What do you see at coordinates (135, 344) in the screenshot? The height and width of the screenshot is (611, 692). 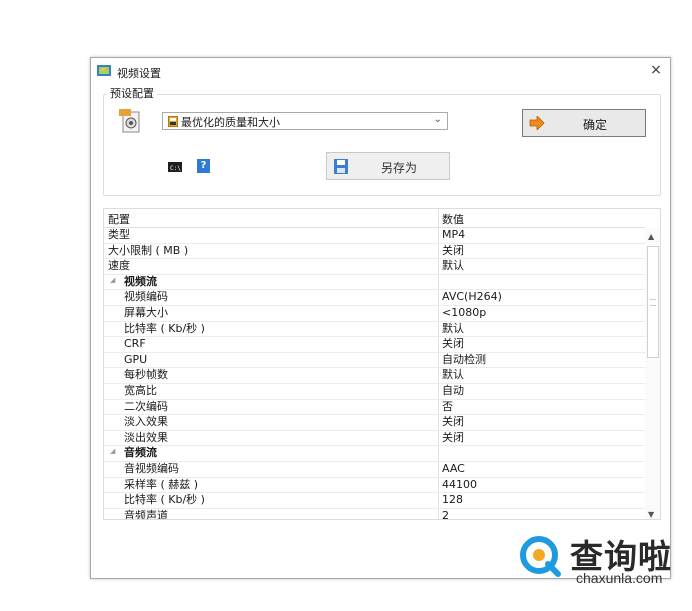 I see `row-name: CRF` at bounding box center [135, 344].